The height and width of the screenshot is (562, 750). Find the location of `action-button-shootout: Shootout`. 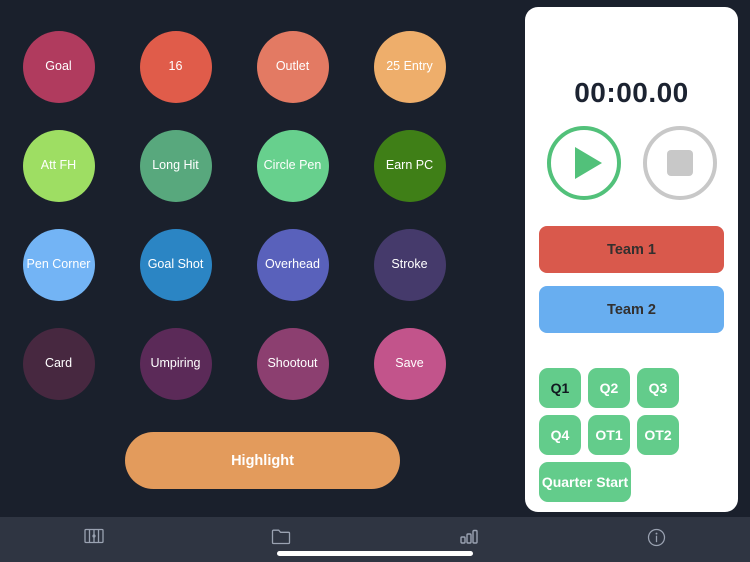

action-button-shootout: Shootout is located at coordinates (292, 364).